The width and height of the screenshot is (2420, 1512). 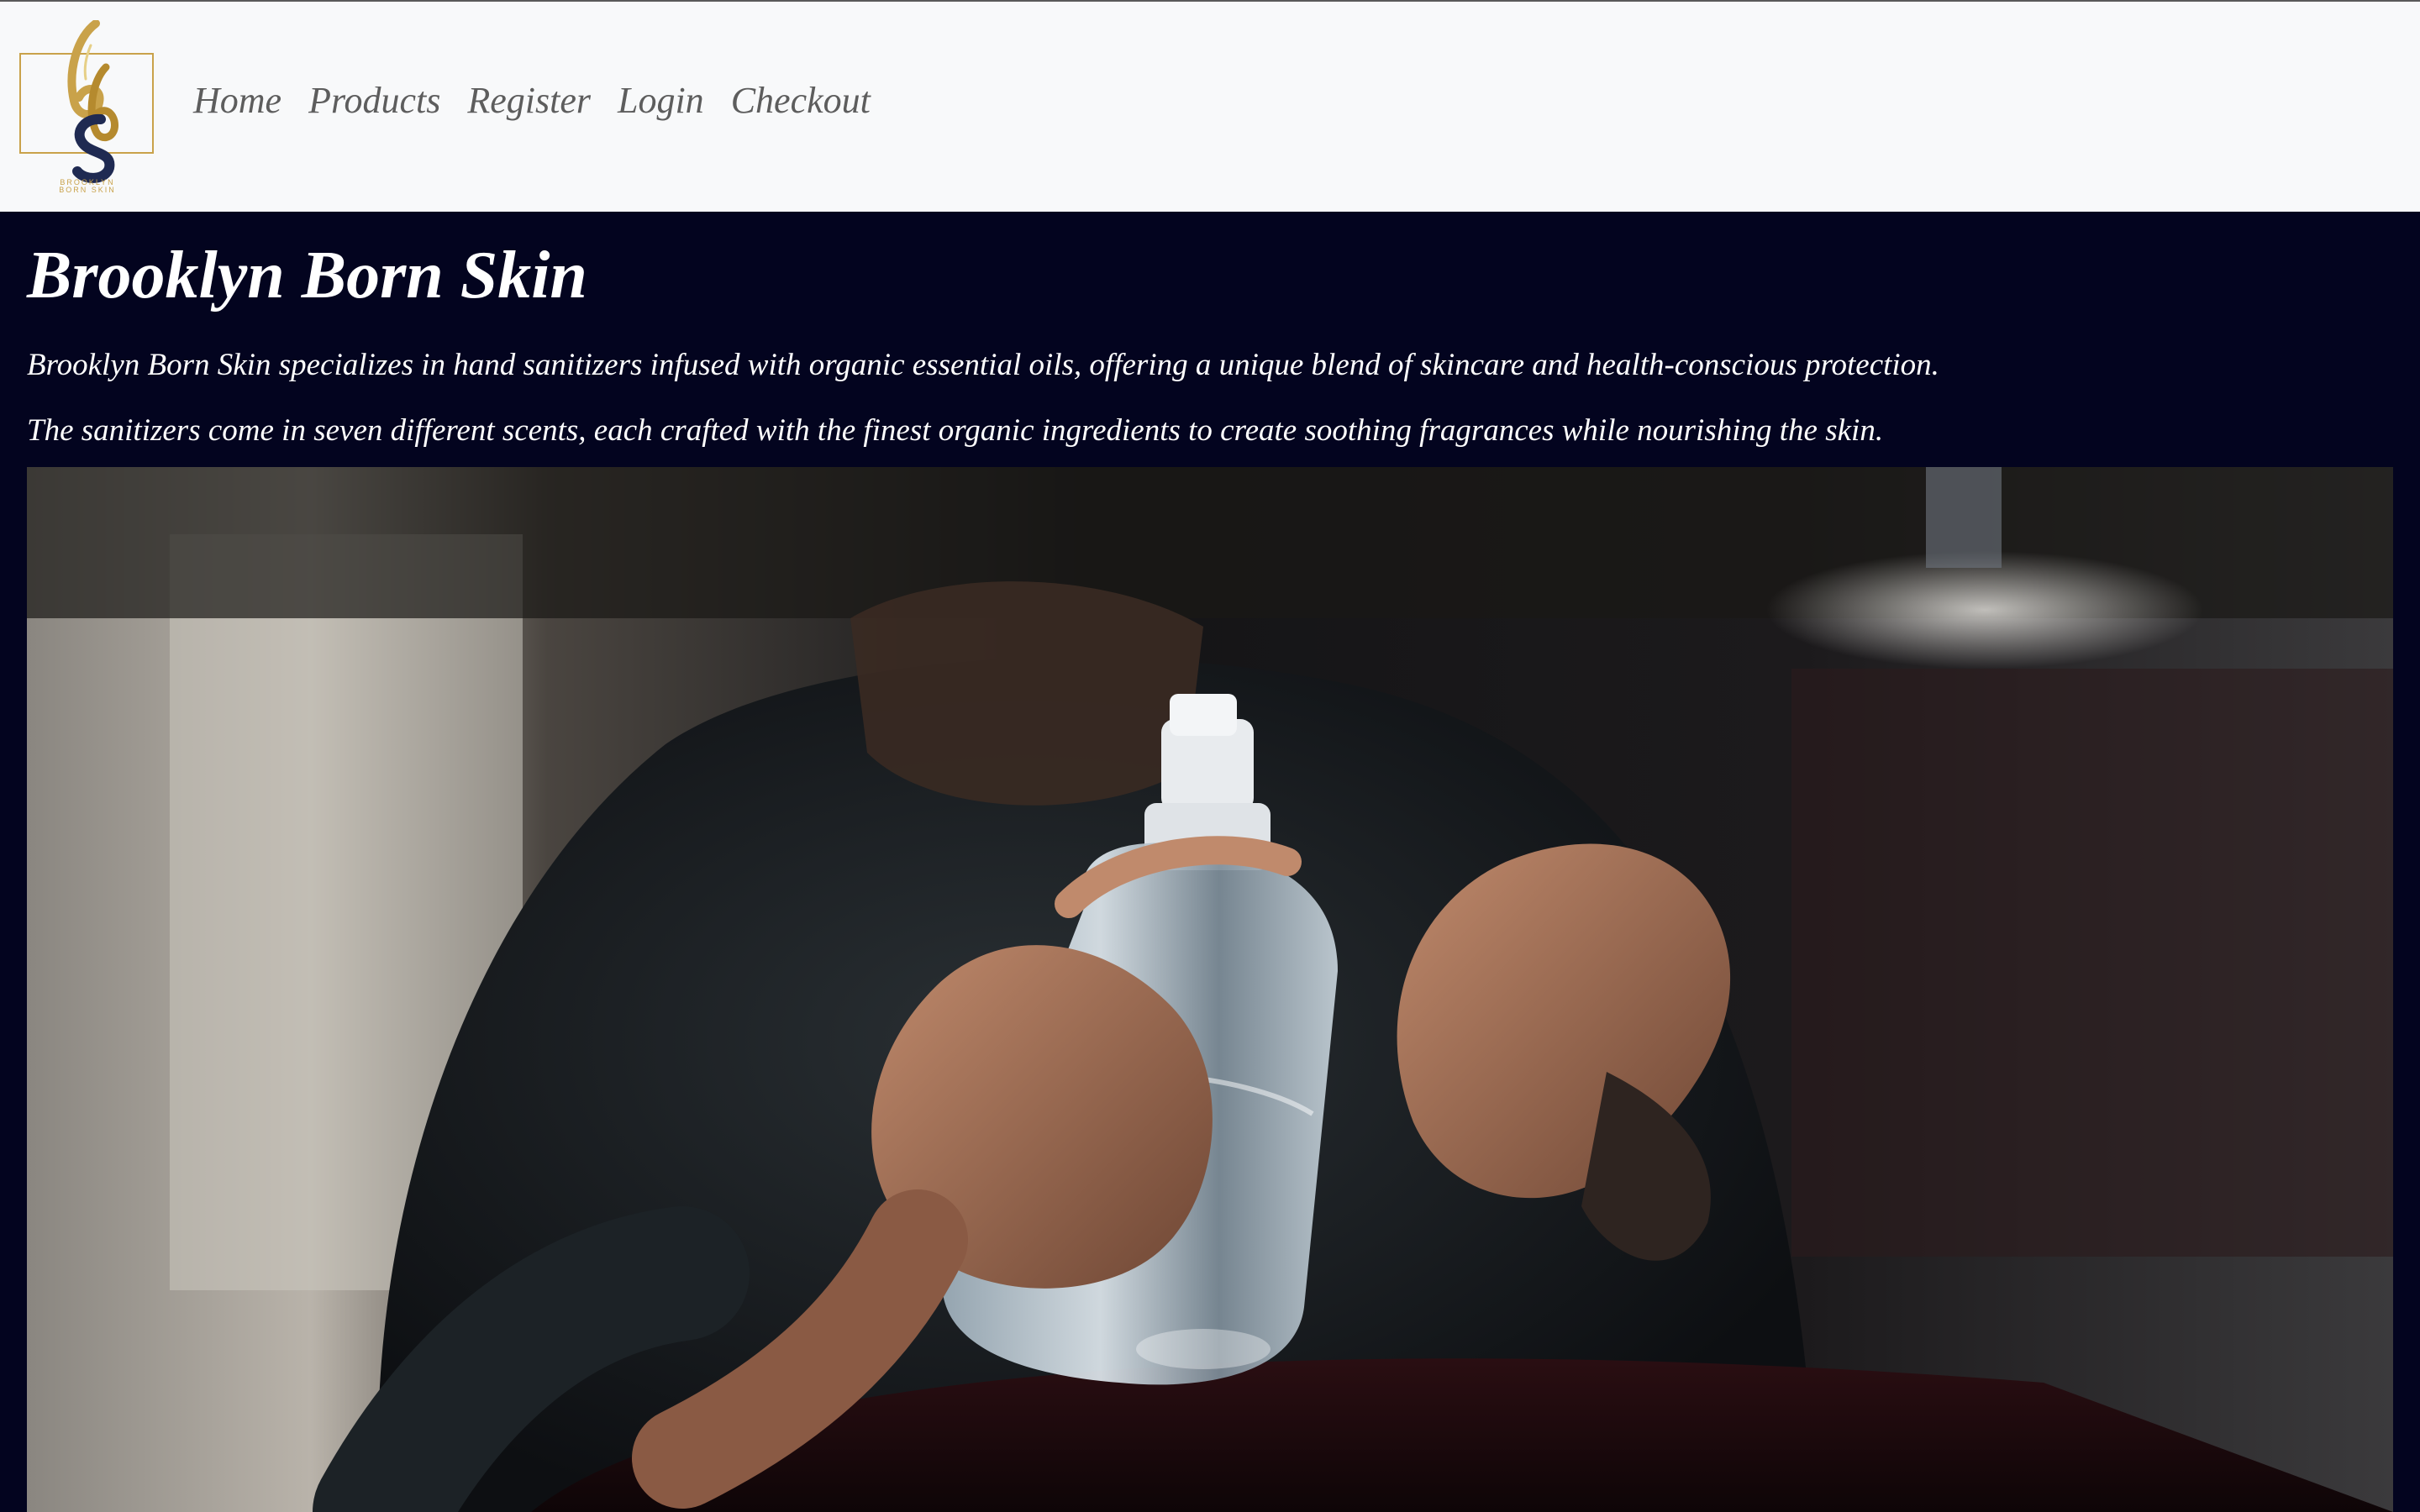 I want to click on nav-link-register: Register, so click(x=529, y=100).